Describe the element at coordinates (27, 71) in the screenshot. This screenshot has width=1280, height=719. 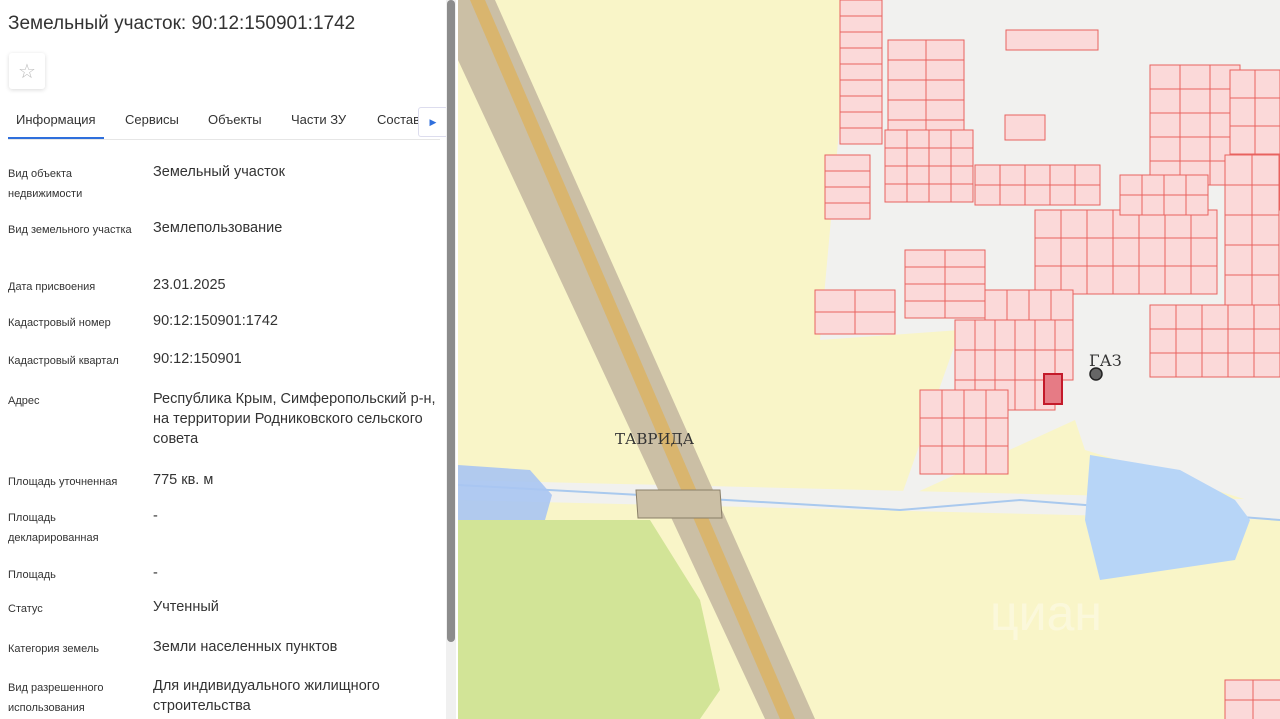
I see `favorite-button: ☆` at that location.